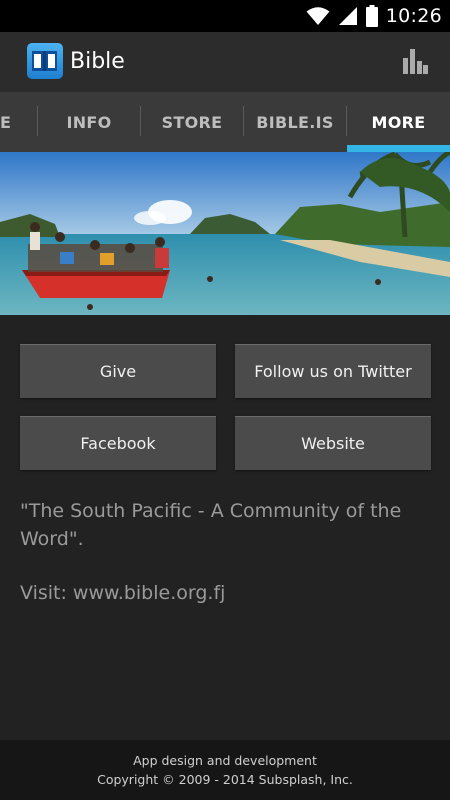 The height and width of the screenshot is (800, 450). I want to click on tab-bible-is: BIBLE.IS, so click(295, 122).